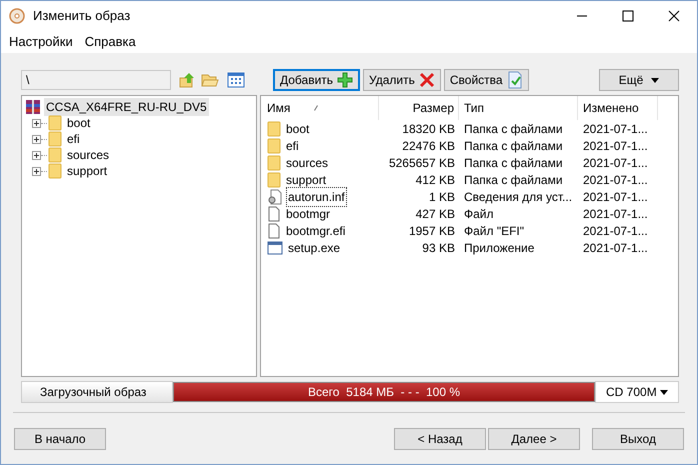 The width and height of the screenshot is (698, 465). What do you see at coordinates (110, 42) in the screenshot?
I see `menu-item: Справка` at bounding box center [110, 42].